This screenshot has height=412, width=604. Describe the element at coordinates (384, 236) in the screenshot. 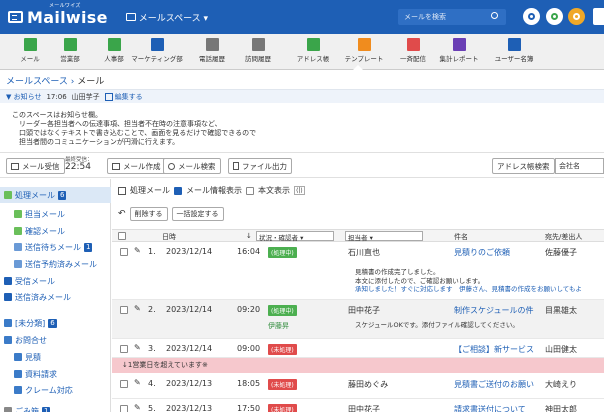

I see `assignee-filter: 担当者 ▾` at that location.